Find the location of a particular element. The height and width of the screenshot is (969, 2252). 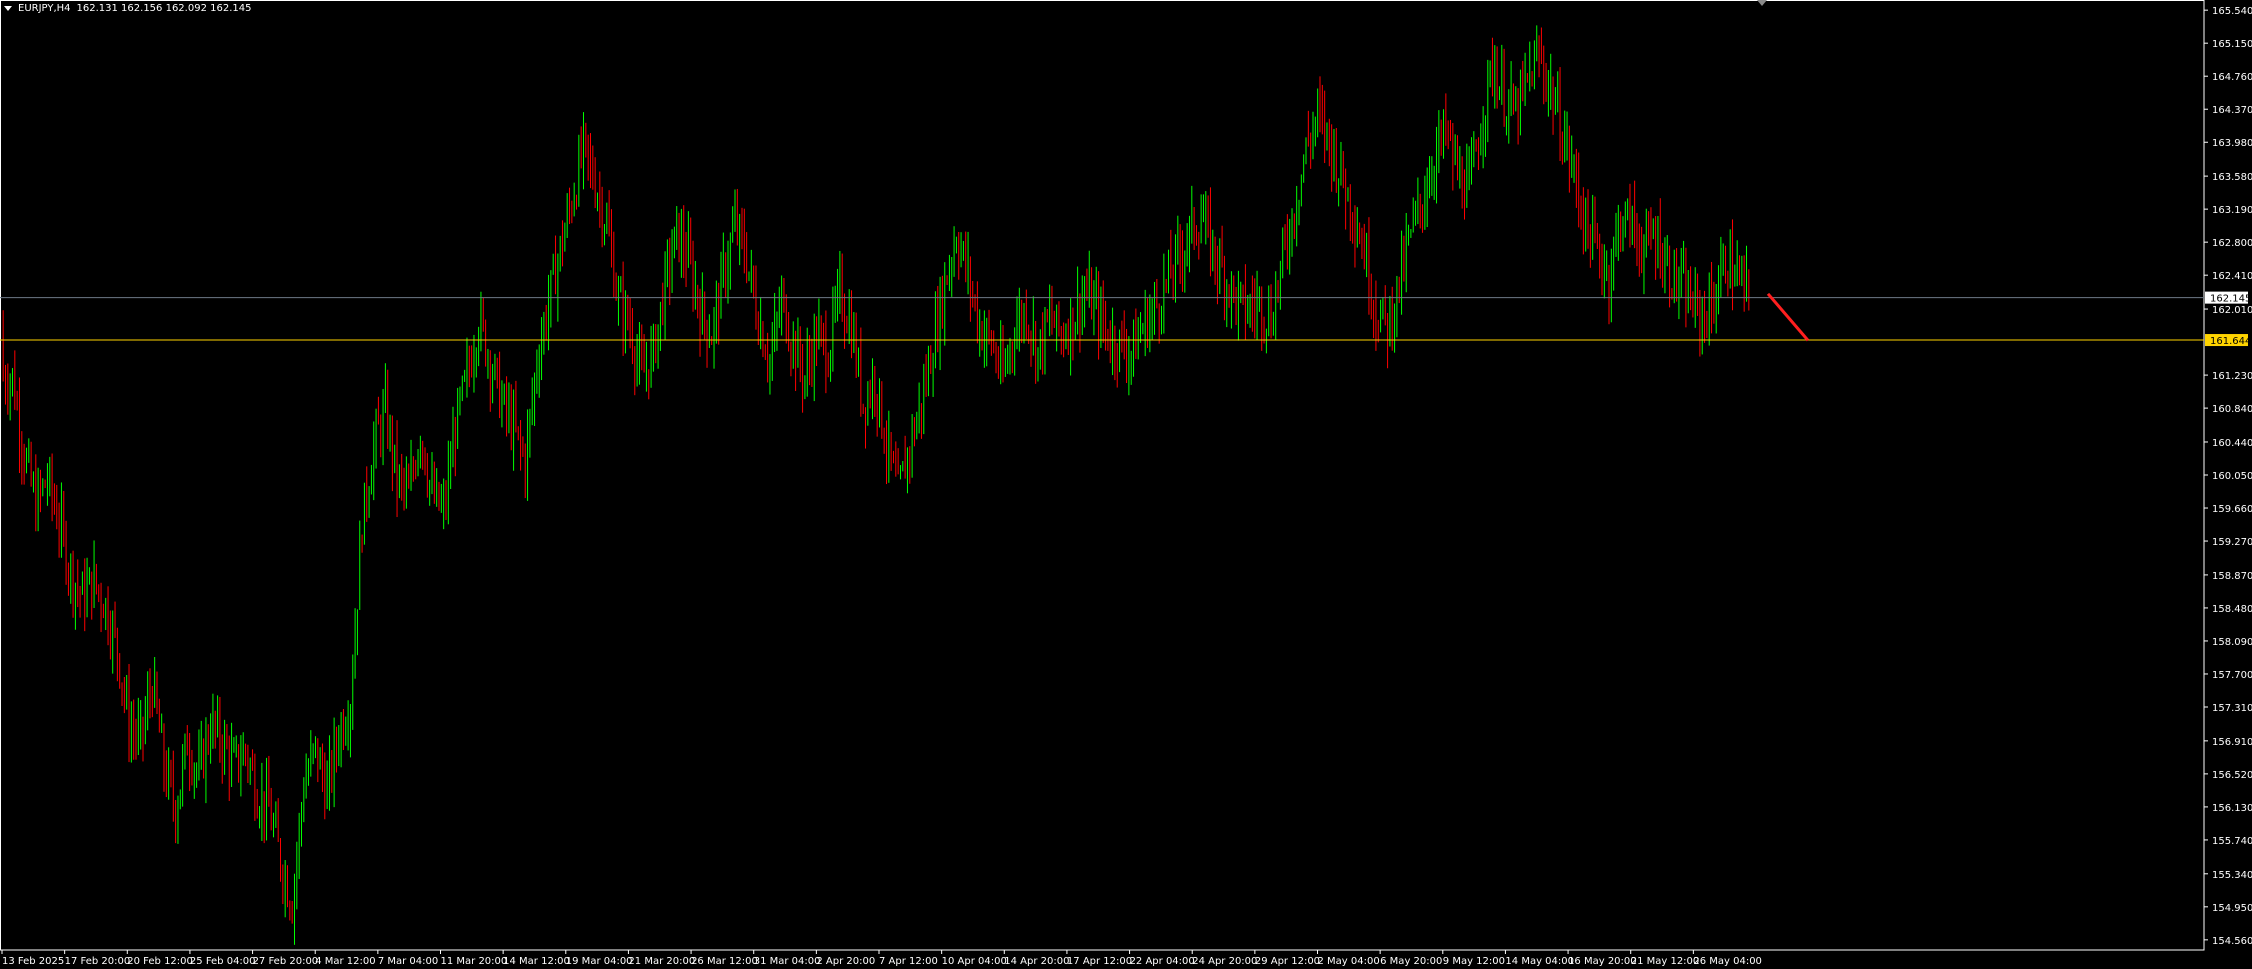

price-tick-label: 159.660 is located at coordinates (2232, 509).